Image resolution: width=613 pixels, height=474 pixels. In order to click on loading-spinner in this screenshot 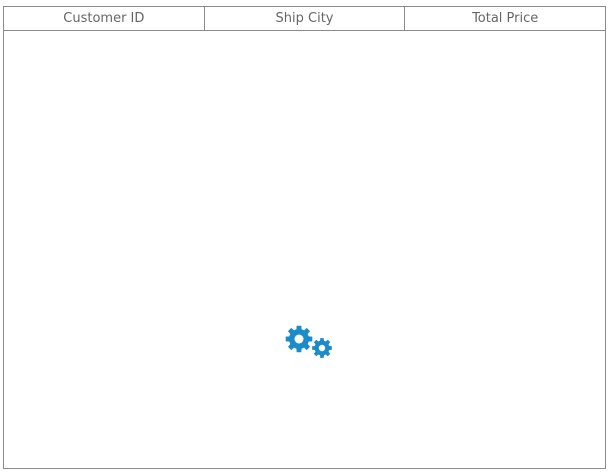, I will do `click(307, 342)`.